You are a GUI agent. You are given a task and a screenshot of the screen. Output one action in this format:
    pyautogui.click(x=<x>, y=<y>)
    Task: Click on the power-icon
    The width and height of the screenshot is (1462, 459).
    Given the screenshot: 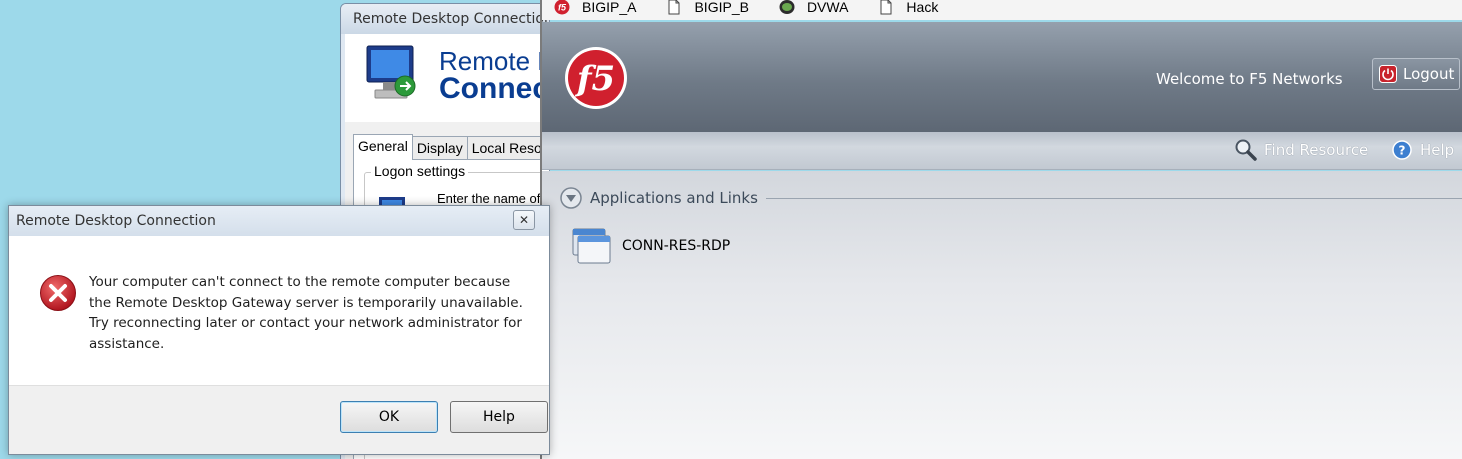 What is the action you would take?
    pyautogui.click(x=1388, y=74)
    